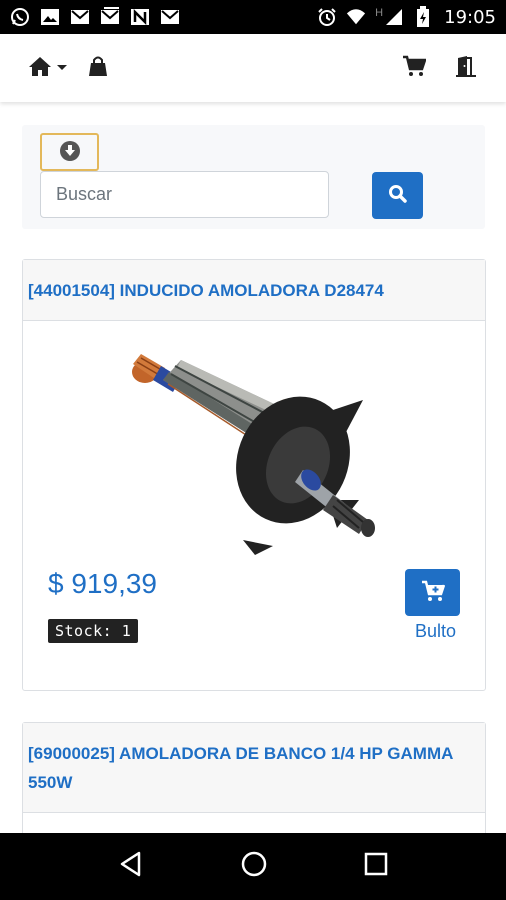  I want to click on product-card-header: [44001504] INDUCIDO AMOLADORA D28474, so click(254, 290).